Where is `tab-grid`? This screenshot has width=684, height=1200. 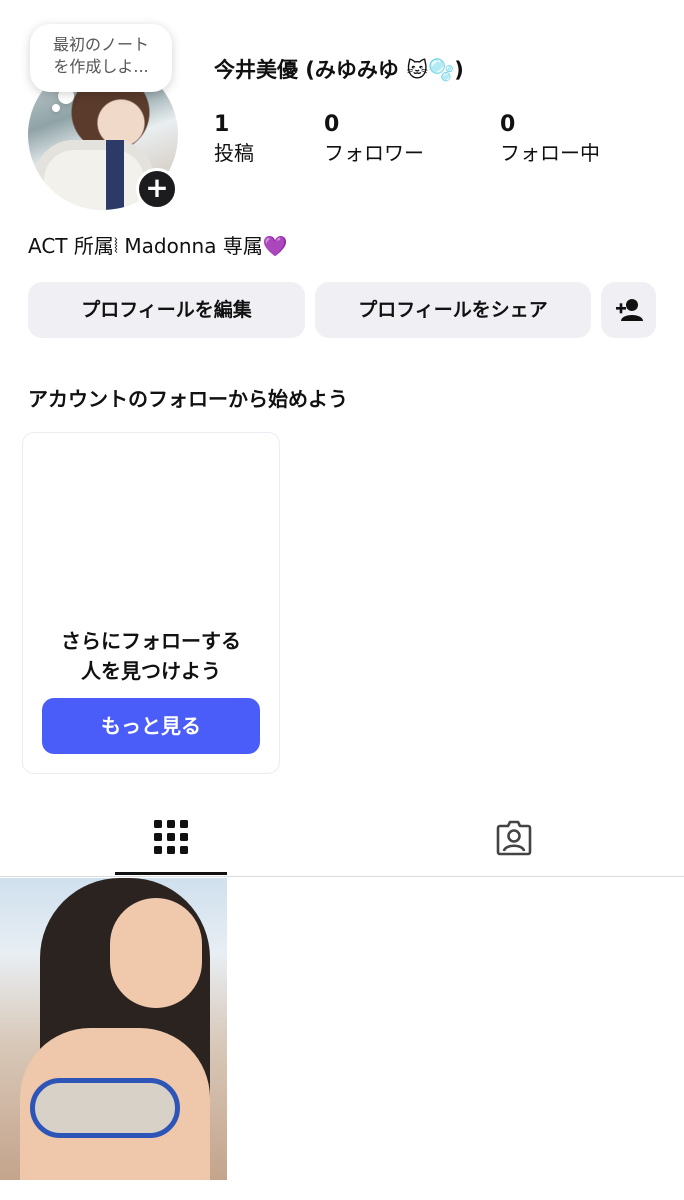
tab-grid is located at coordinates (171, 840).